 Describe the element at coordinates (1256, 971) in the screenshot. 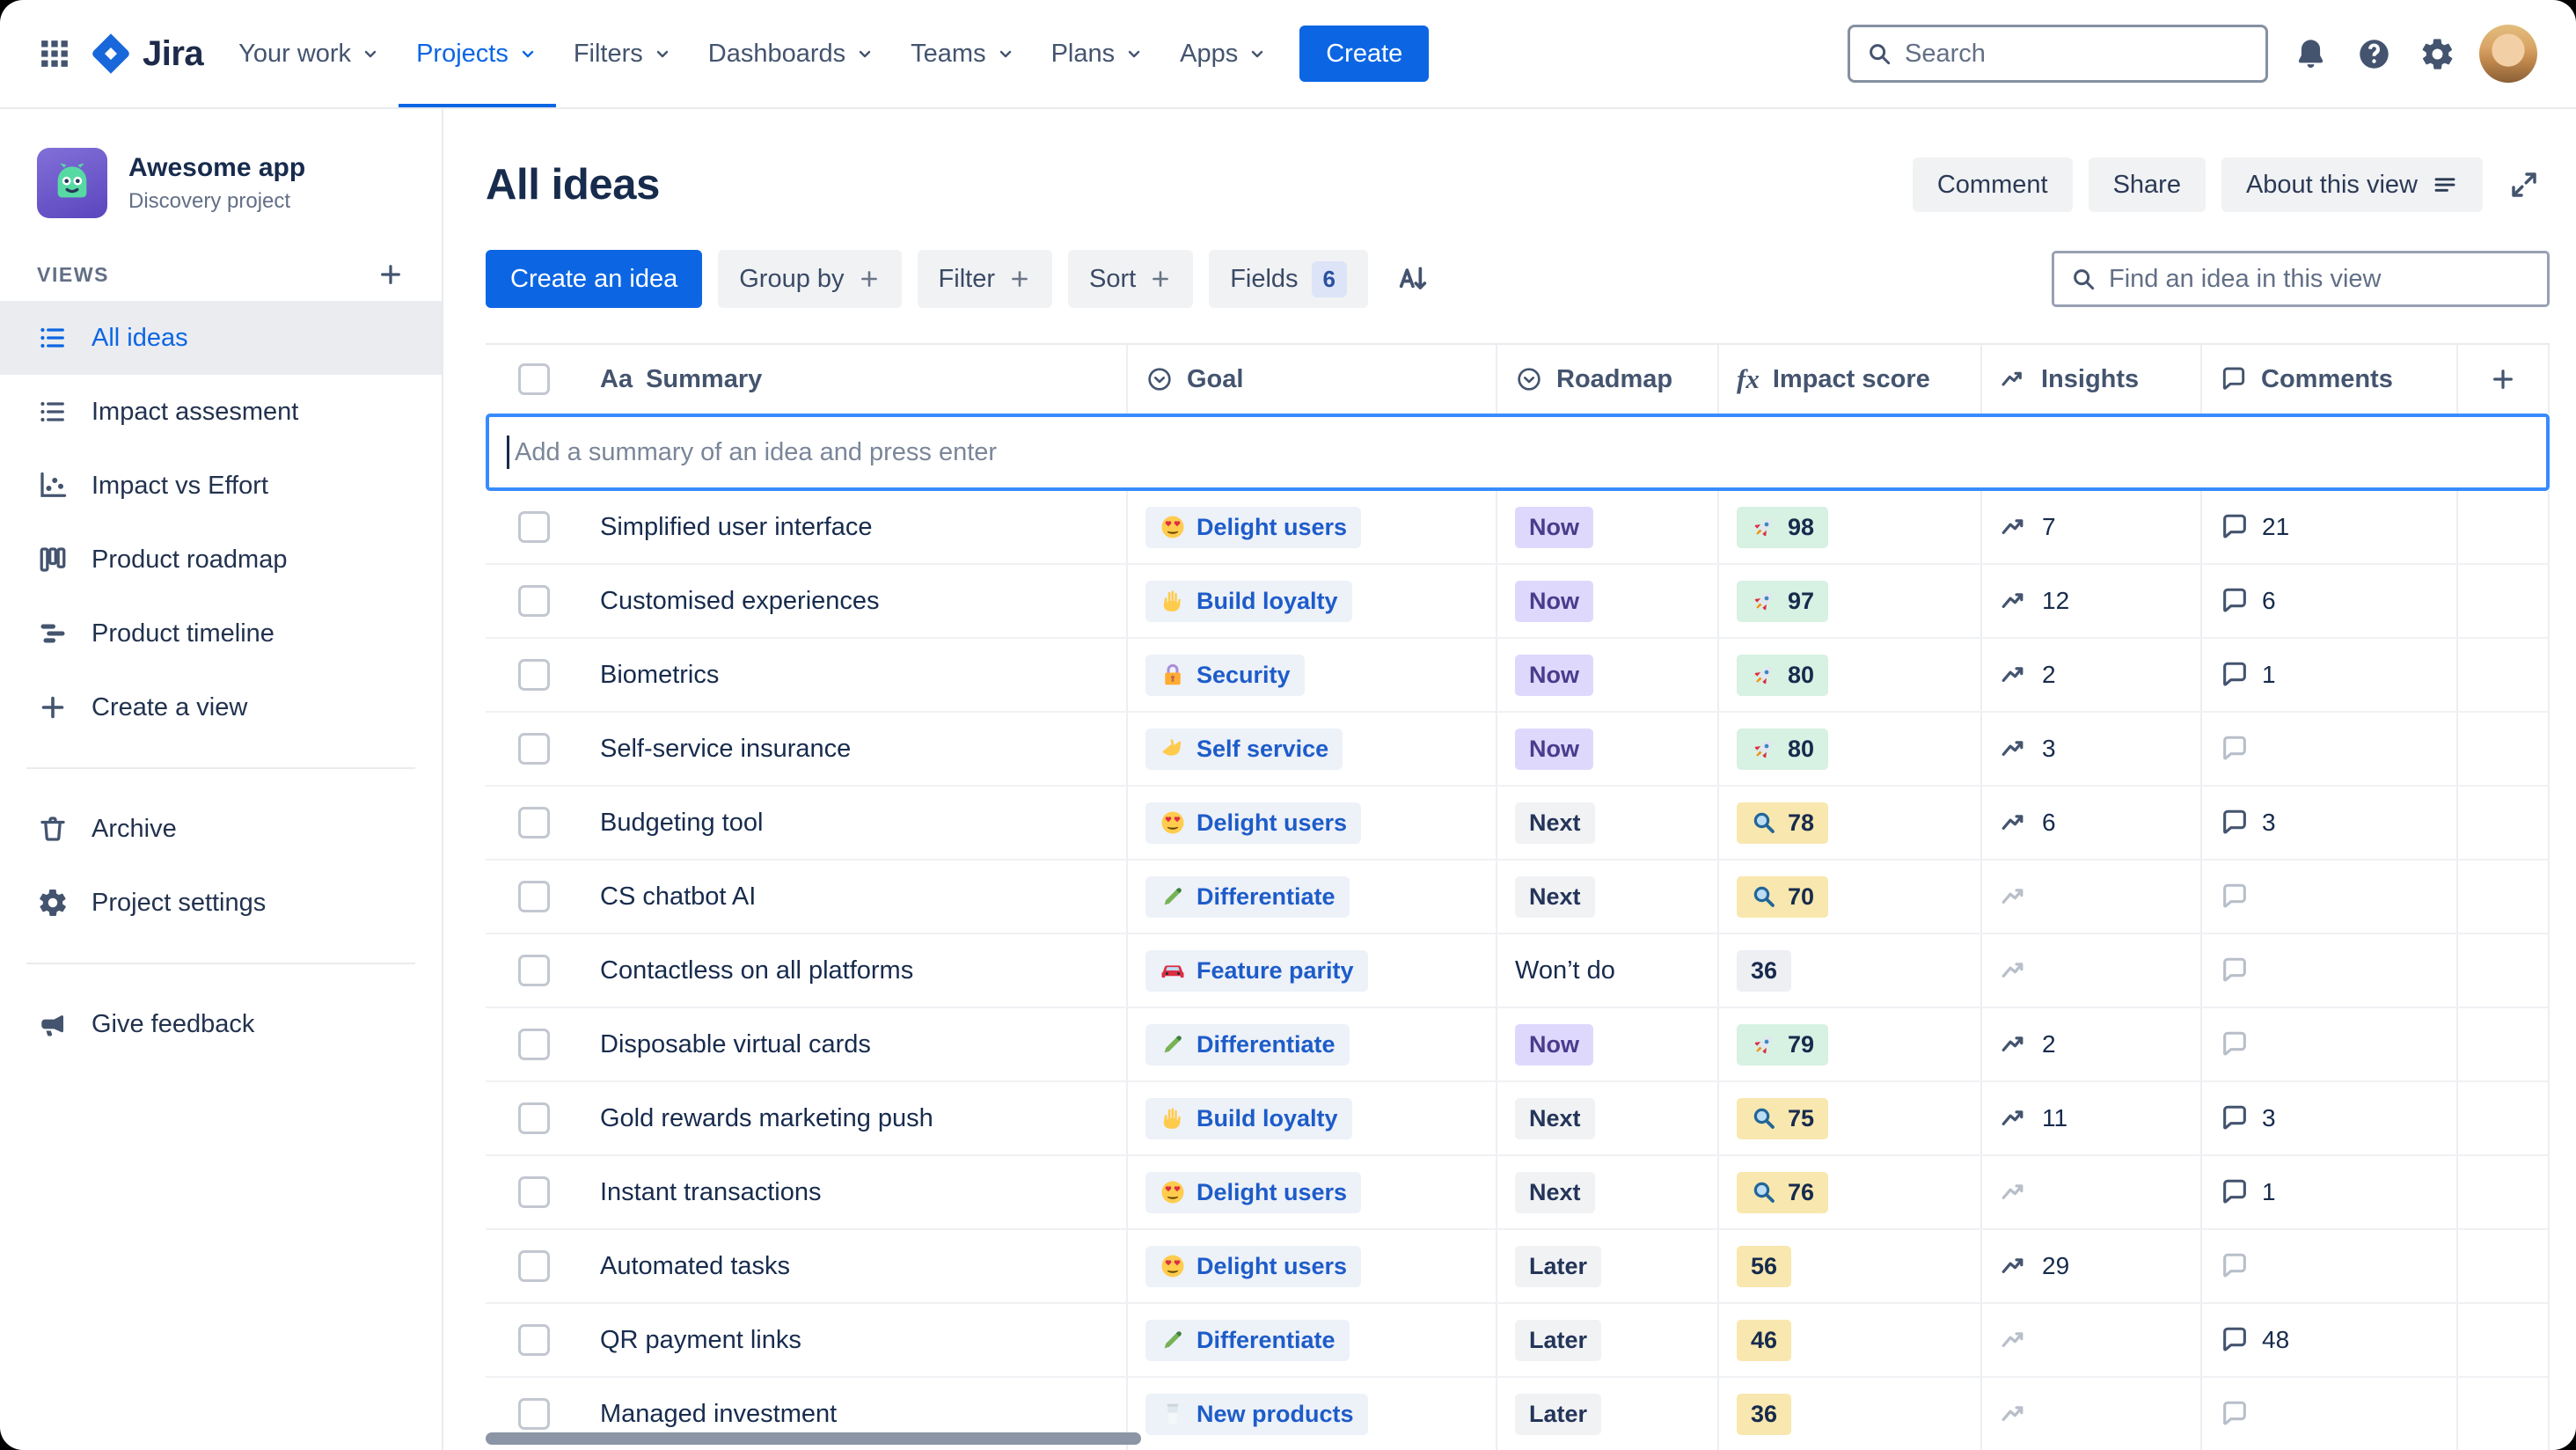

I see `goal-badge: Feature parity` at that location.